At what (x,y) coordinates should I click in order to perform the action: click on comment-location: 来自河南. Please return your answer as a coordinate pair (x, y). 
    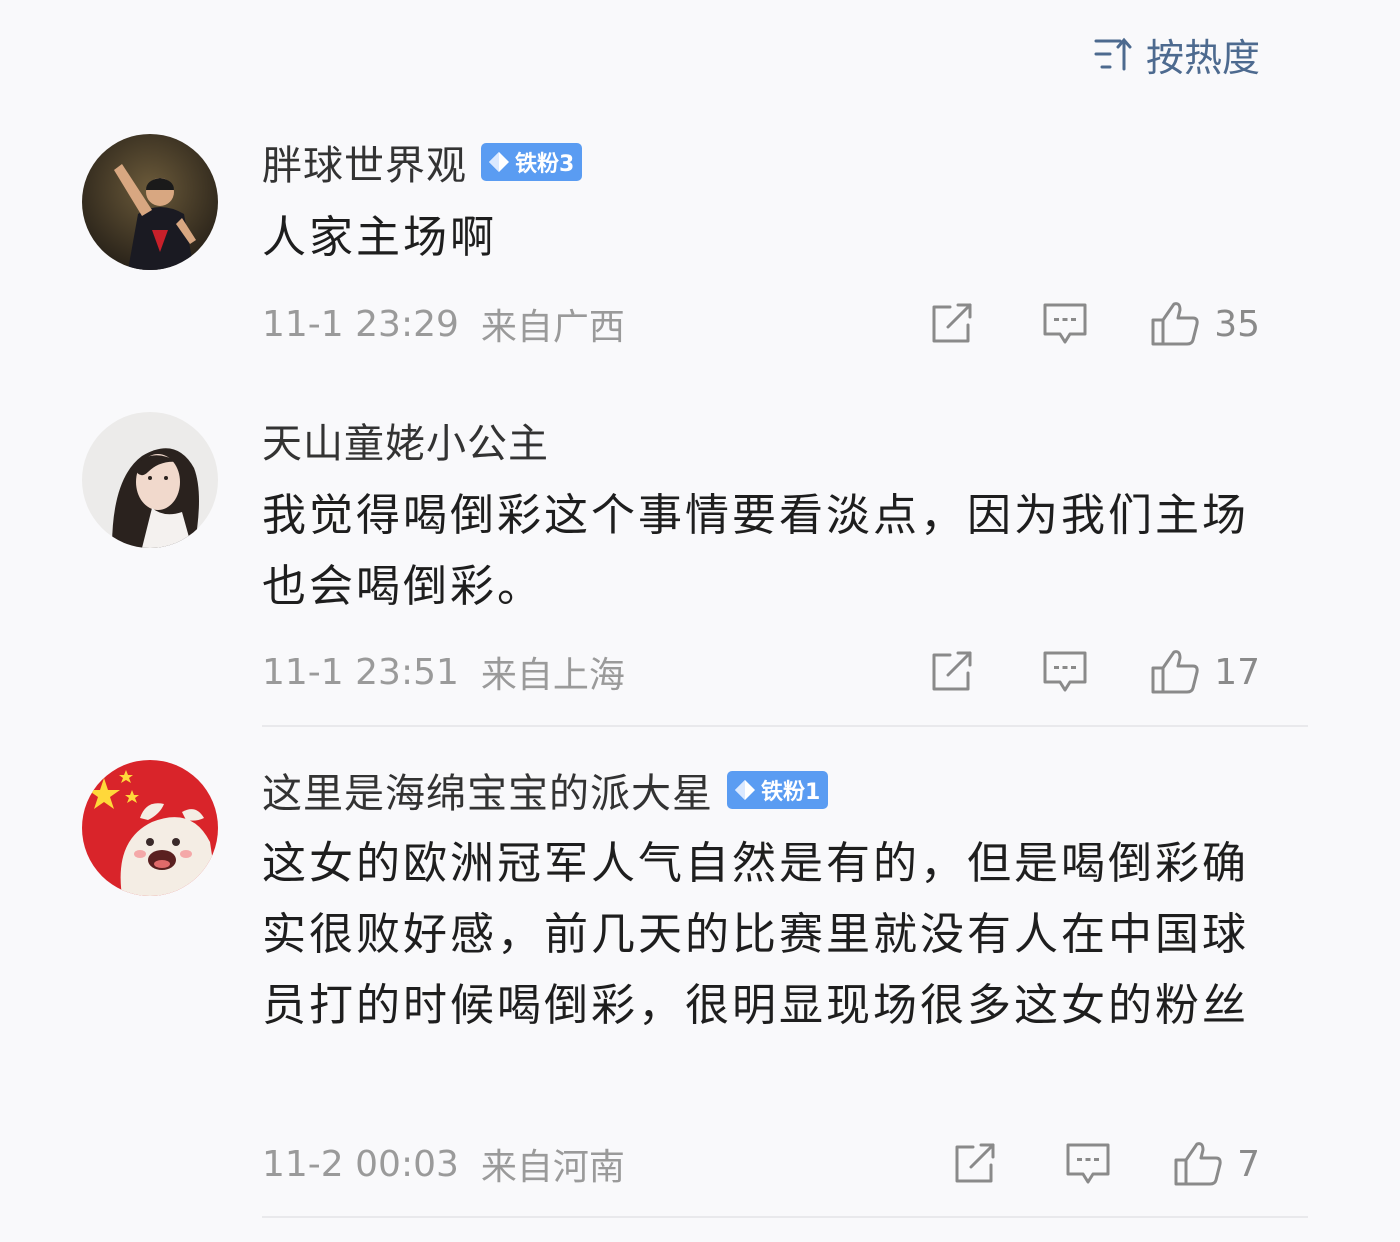
    Looking at the image, I should click on (552, 1167).